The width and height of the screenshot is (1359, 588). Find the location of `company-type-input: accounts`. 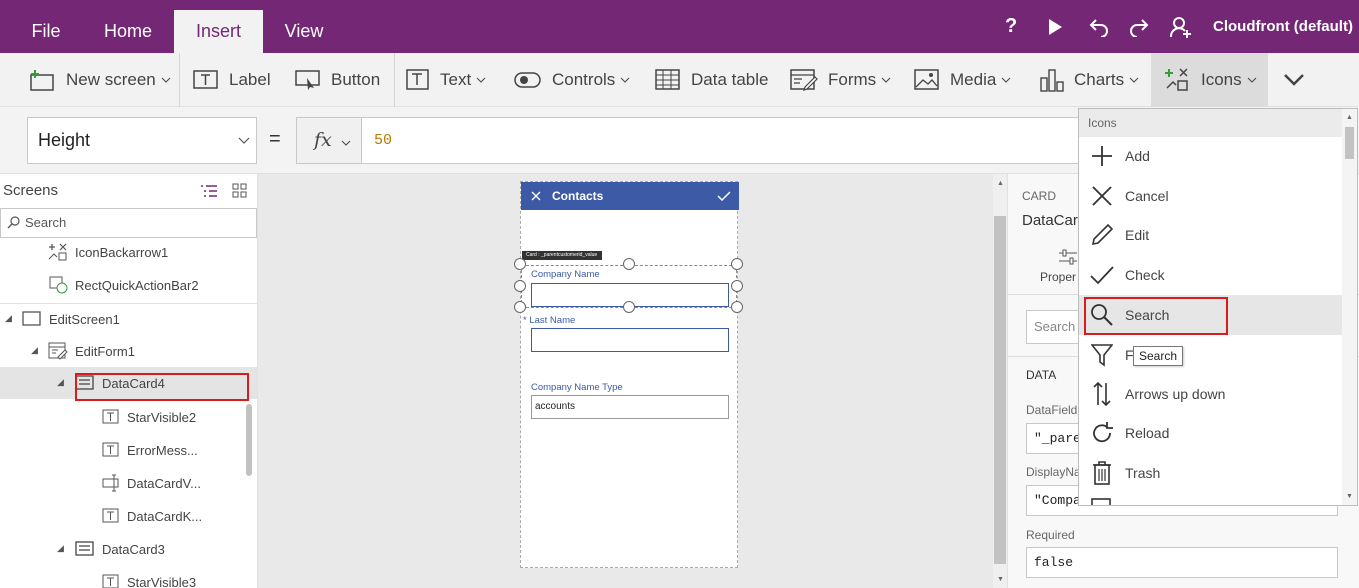

company-type-input: accounts is located at coordinates (630, 407).